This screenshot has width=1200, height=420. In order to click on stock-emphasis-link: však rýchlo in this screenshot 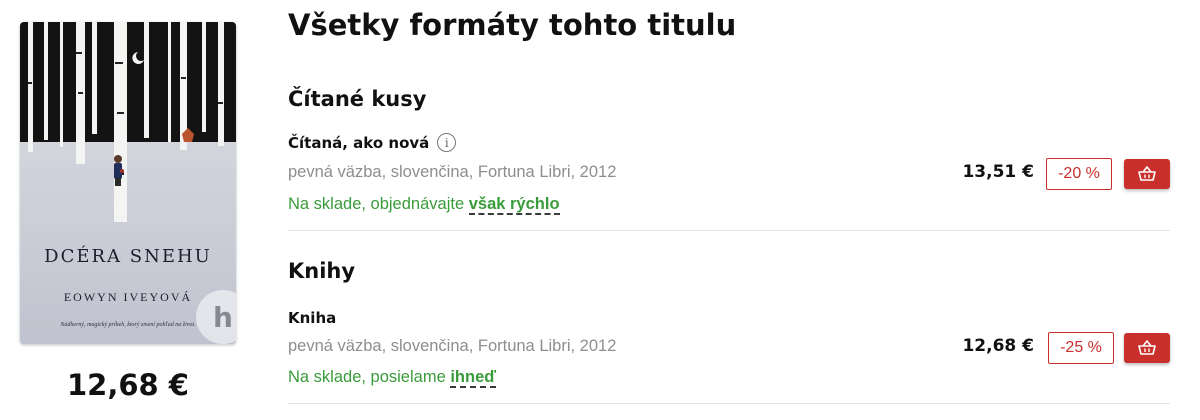, I will do `click(514, 205)`.